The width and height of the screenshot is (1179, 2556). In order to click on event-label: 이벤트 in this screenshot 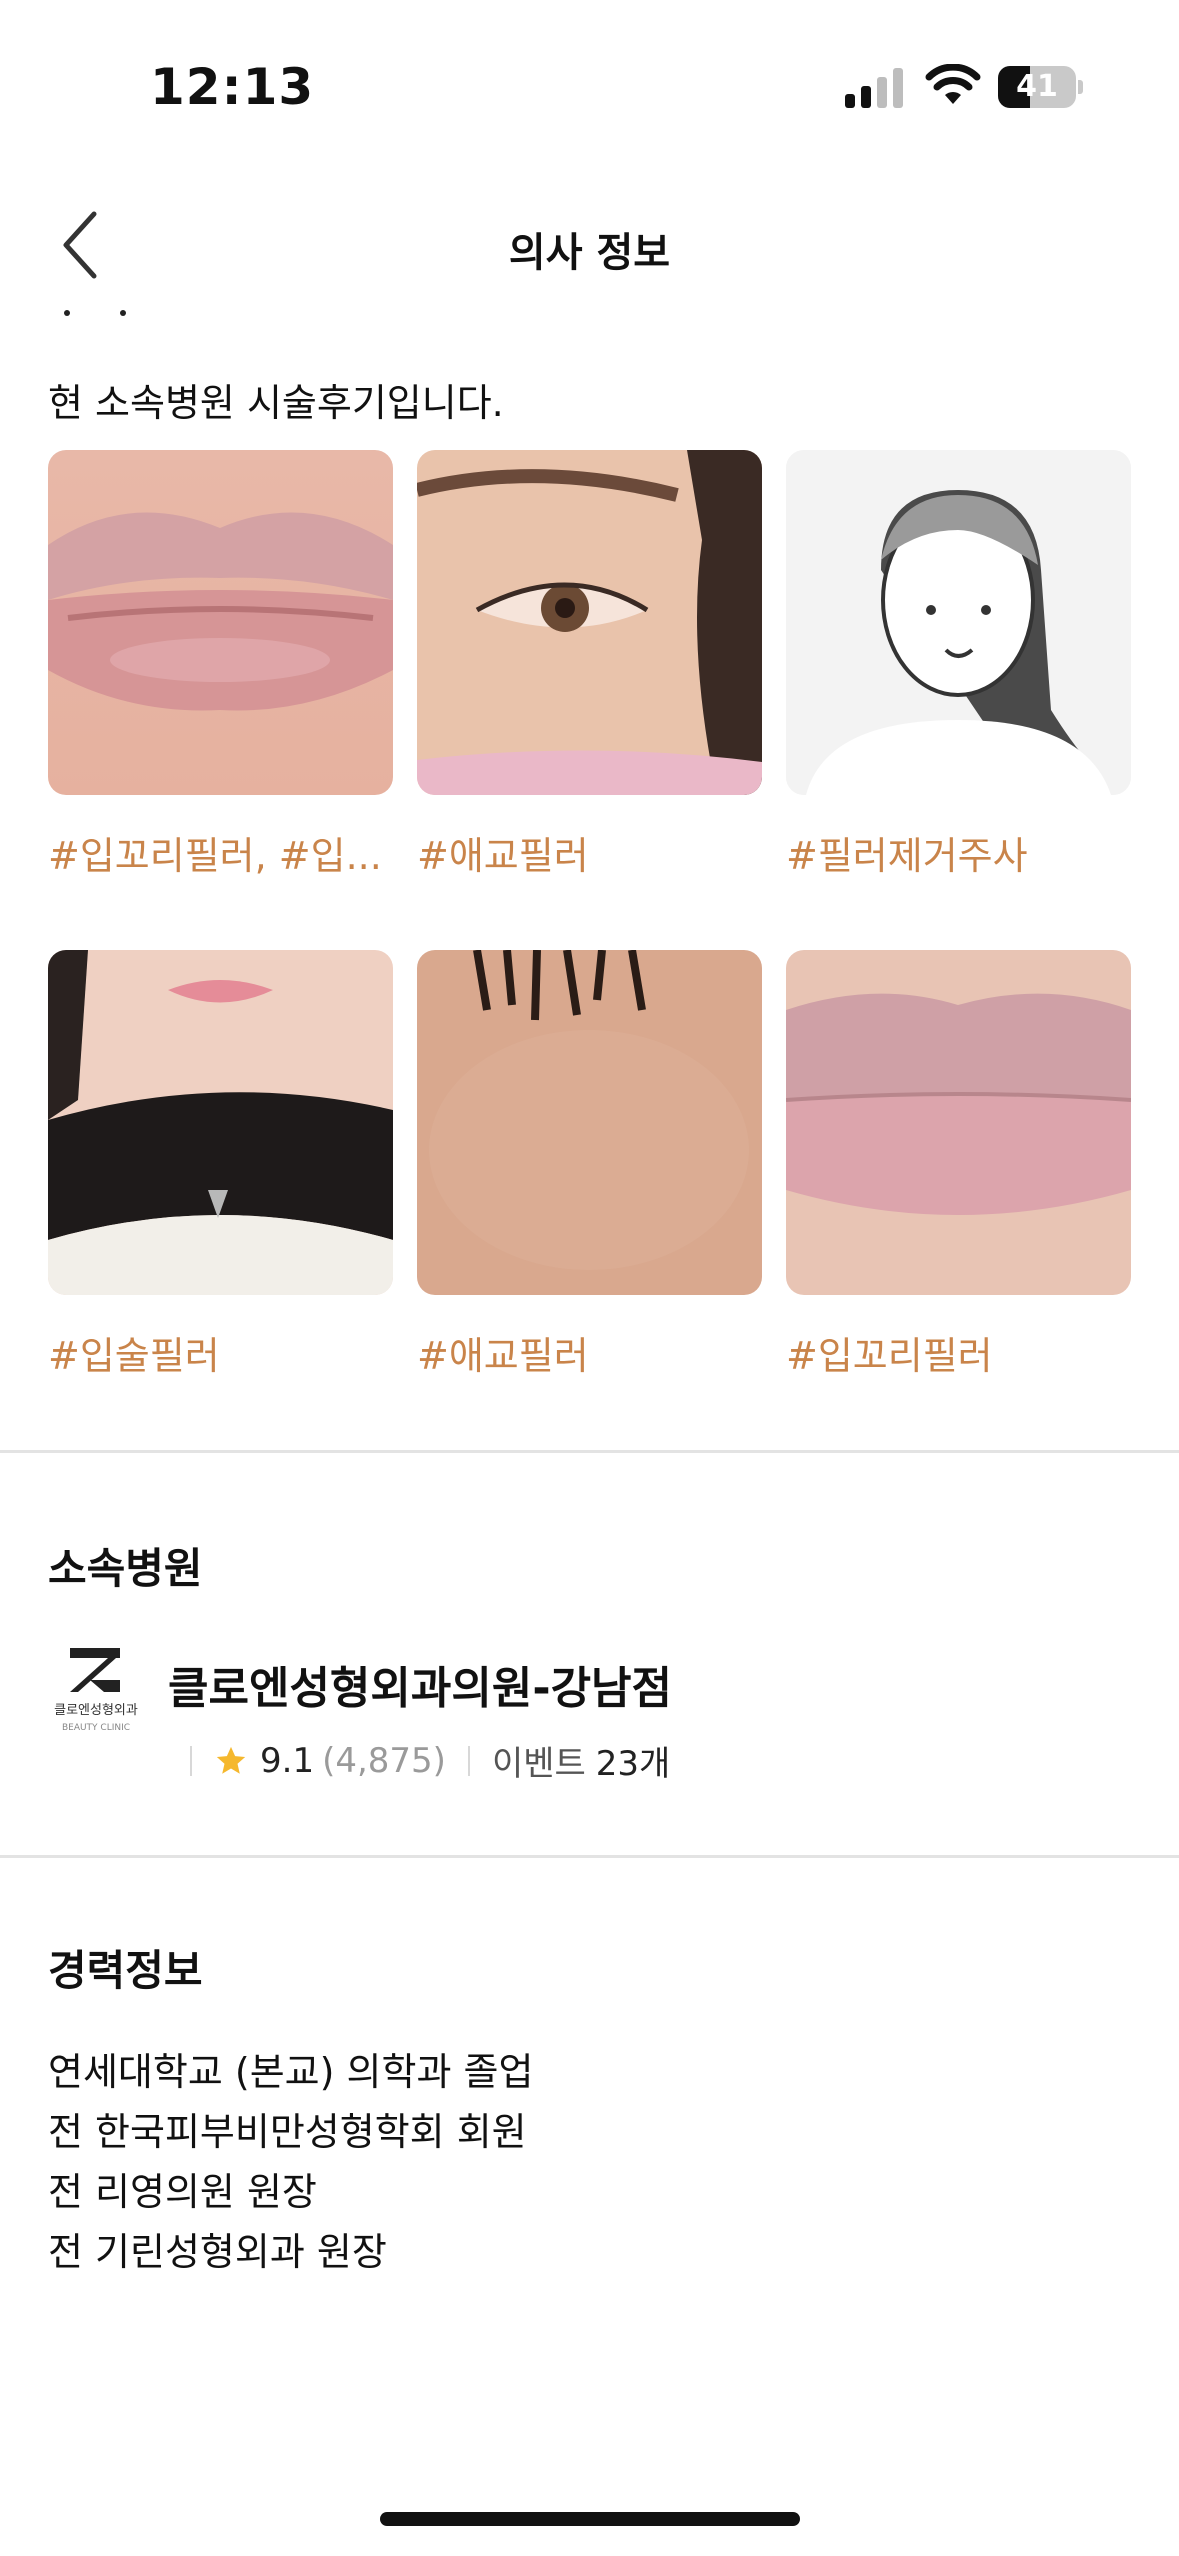, I will do `click(538, 1764)`.